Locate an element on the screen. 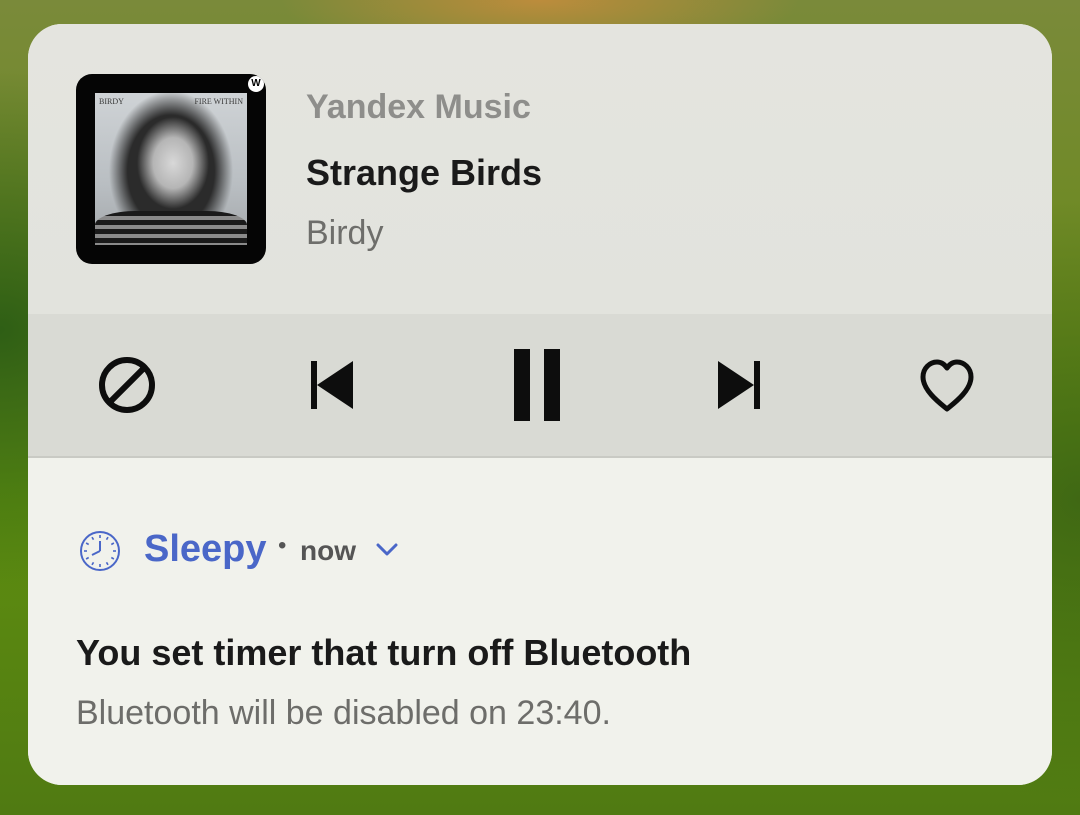  skip-next-icon is located at coordinates (739, 385).